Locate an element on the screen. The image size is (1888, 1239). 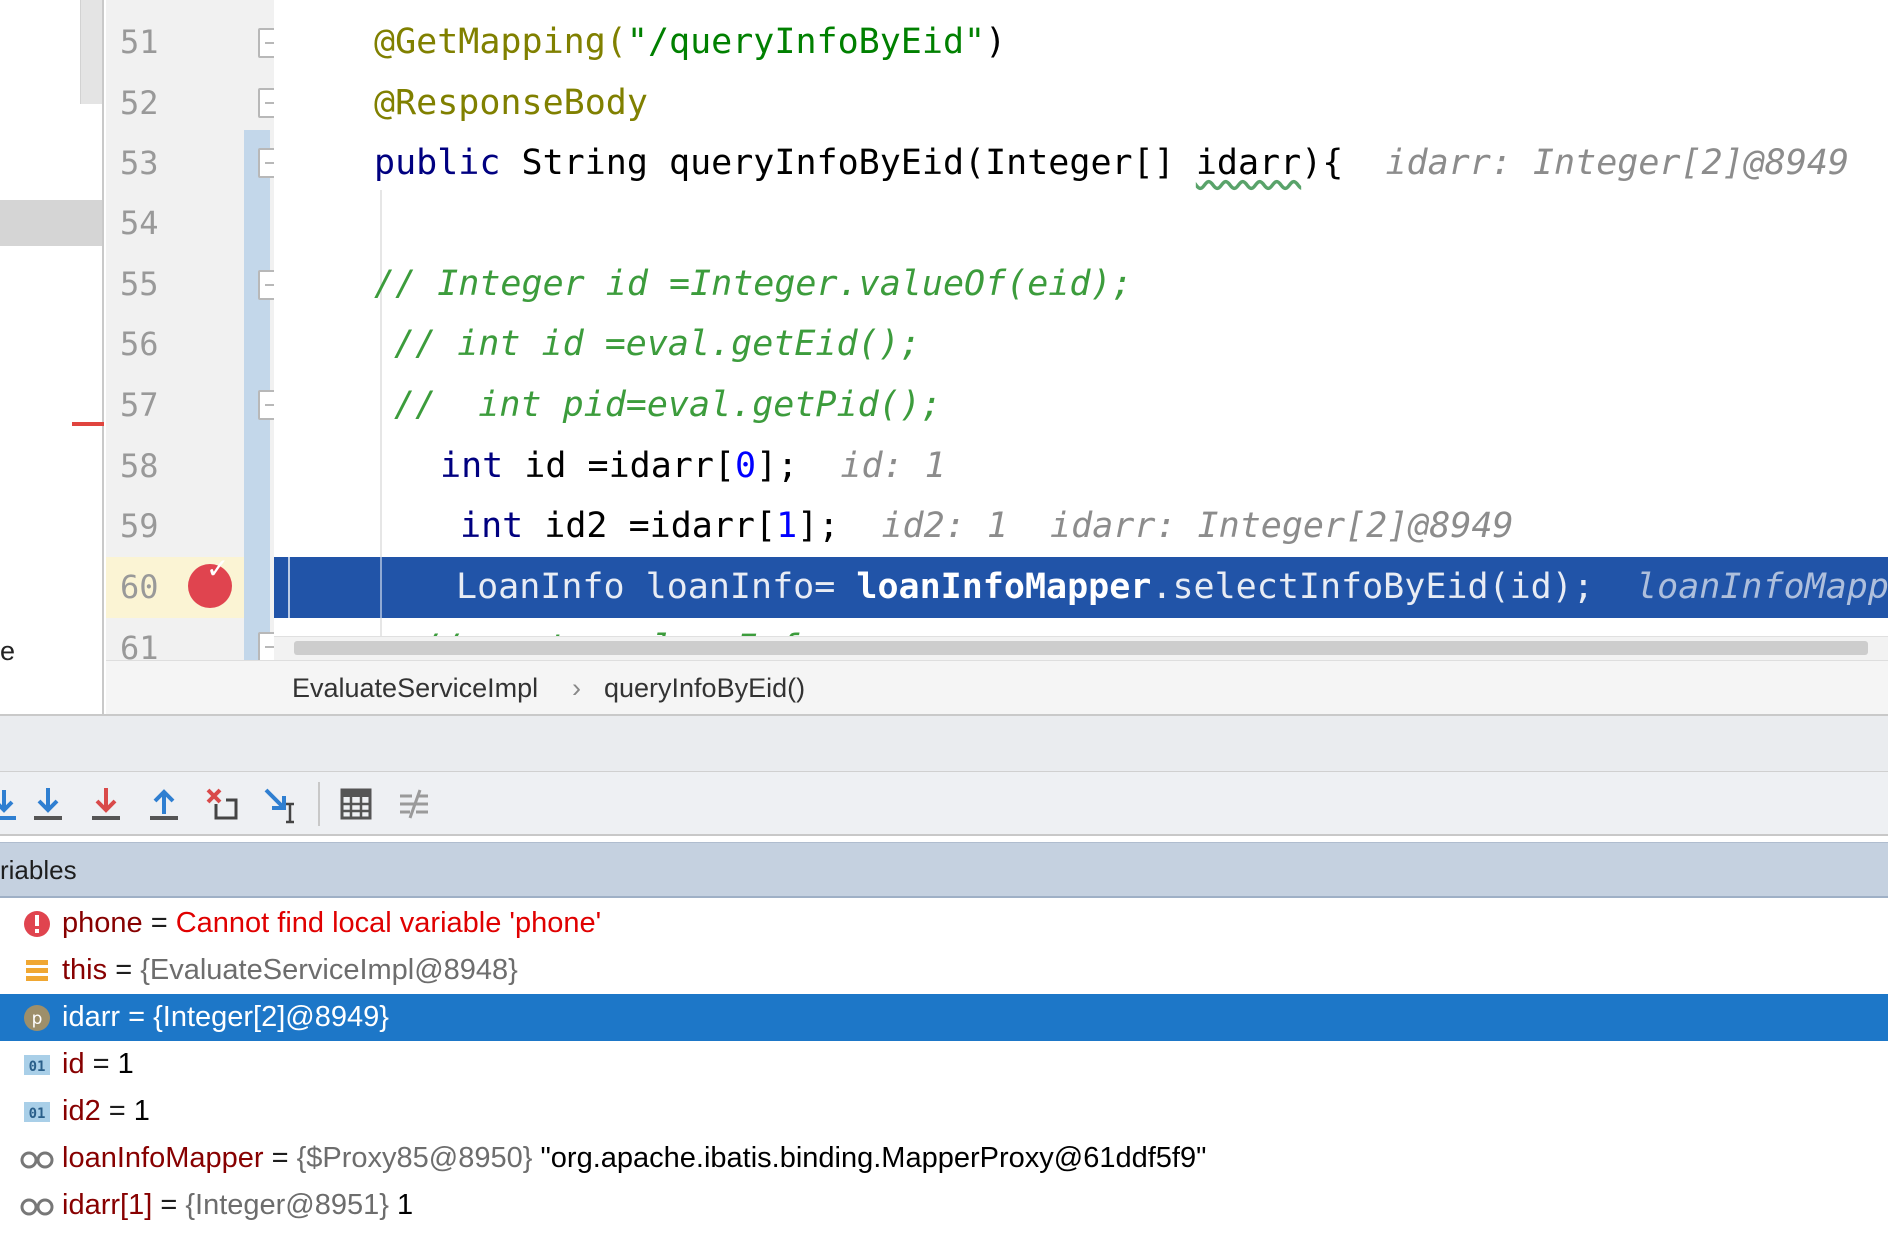
scrollbar-thumb is located at coordinates (1081, 648).